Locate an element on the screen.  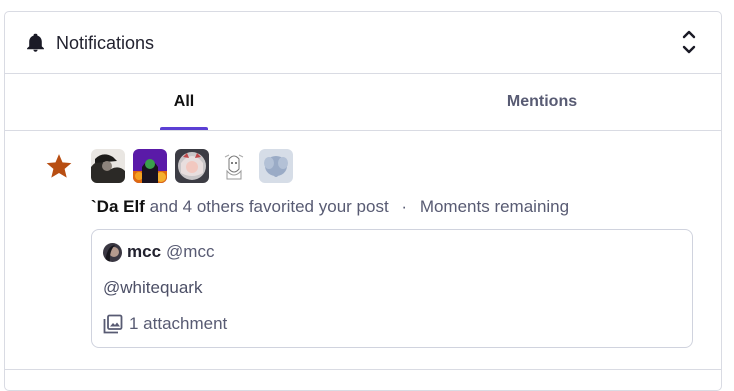
collapse-toggle-button is located at coordinates (689, 42).